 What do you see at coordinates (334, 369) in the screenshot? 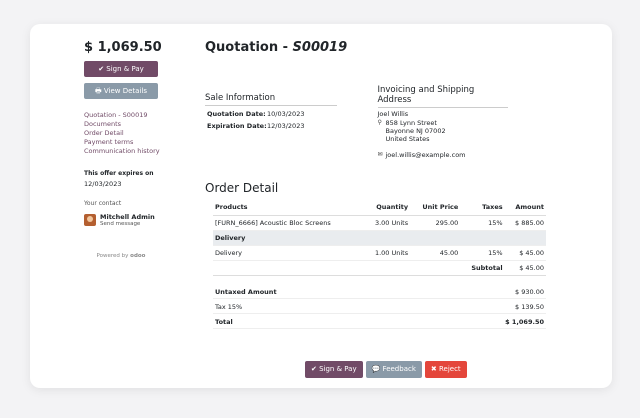
I see `bottom-sign-pay-button: ✔ Sign & Pay` at bounding box center [334, 369].